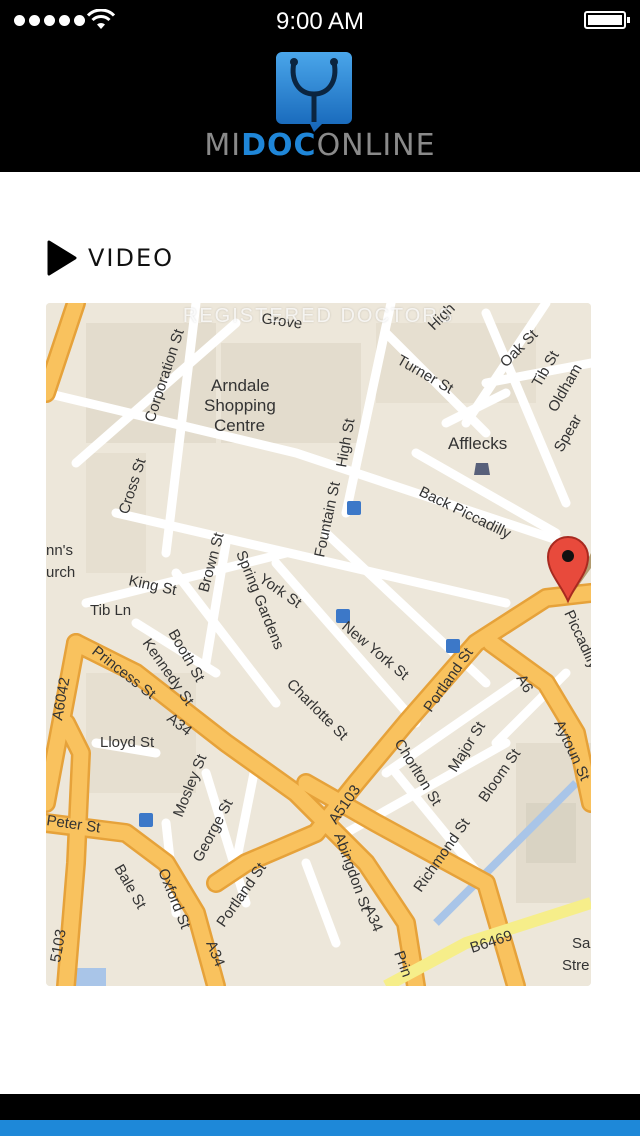  What do you see at coordinates (59, 550) in the screenshot?
I see `map-label: nn's` at bounding box center [59, 550].